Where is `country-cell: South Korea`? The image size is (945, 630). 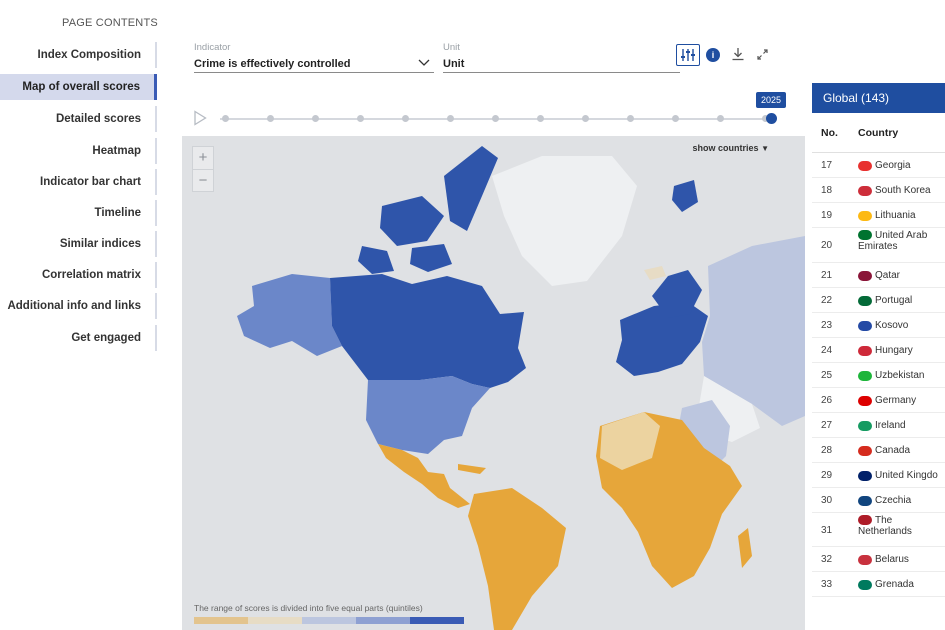 country-cell: South Korea is located at coordinates (894, 190).